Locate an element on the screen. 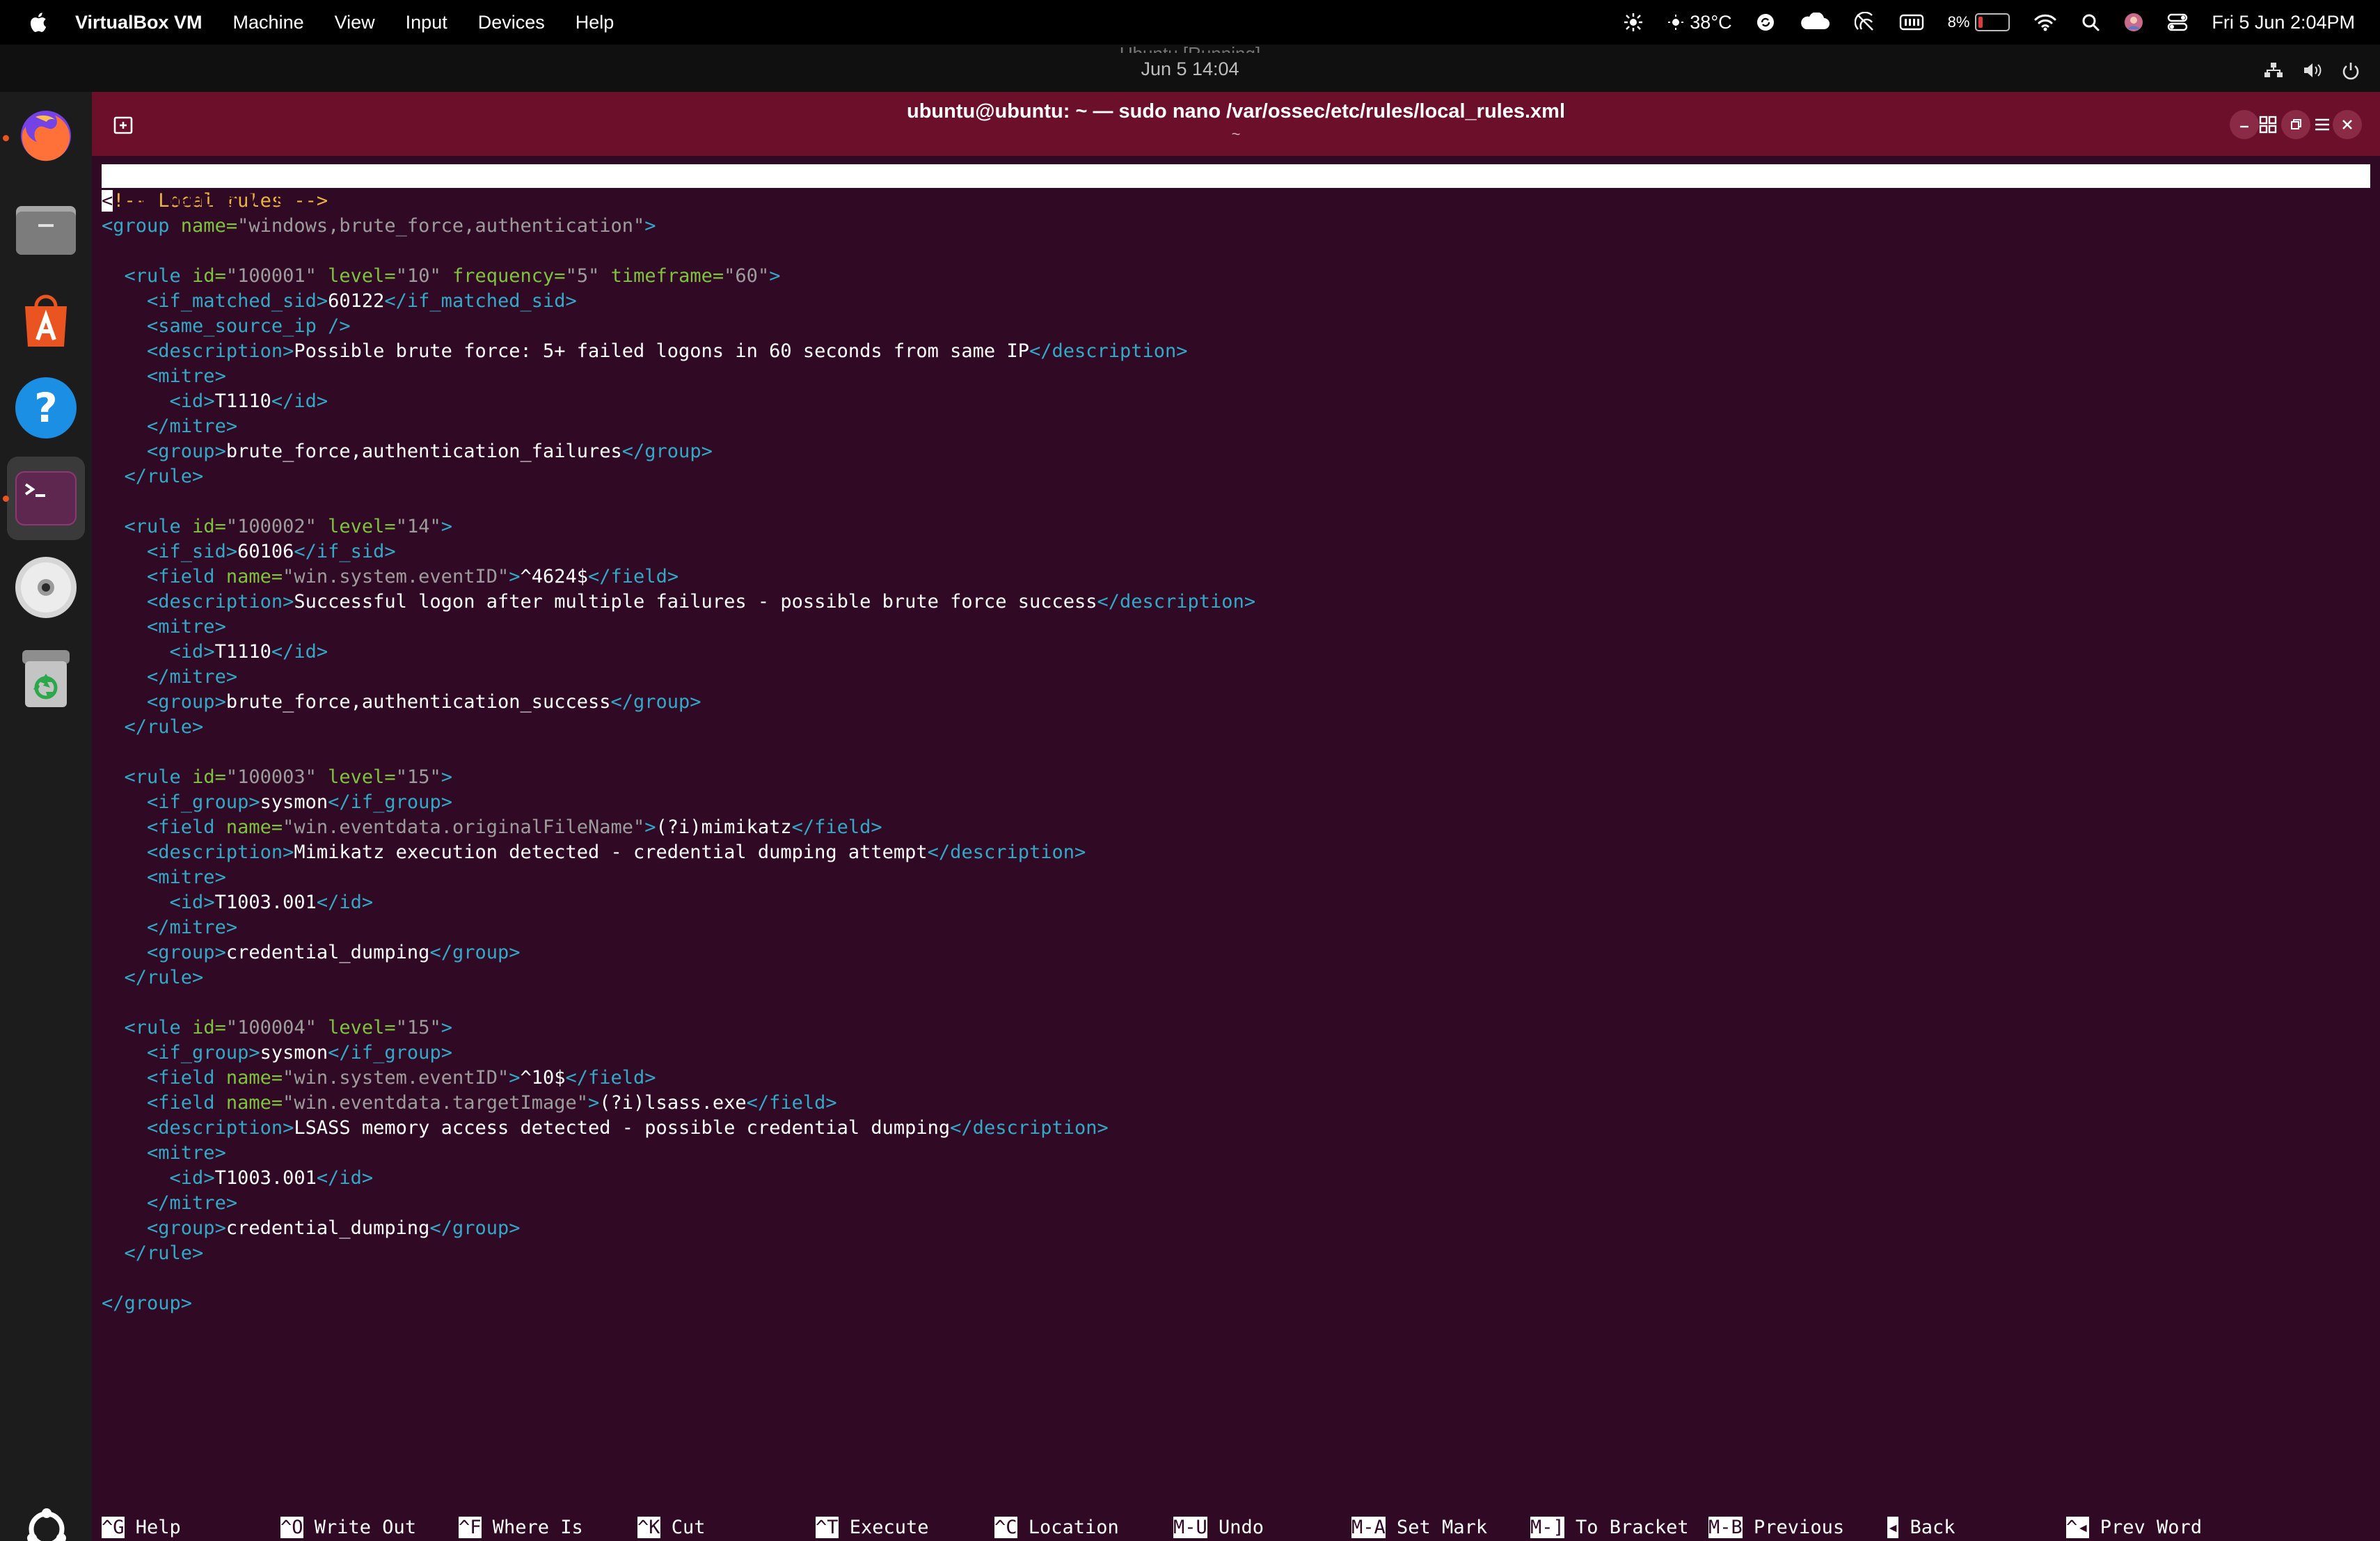 This screenshot has height=1541, width=2380. code-token: 60106 is located at coordinates (265, 551).